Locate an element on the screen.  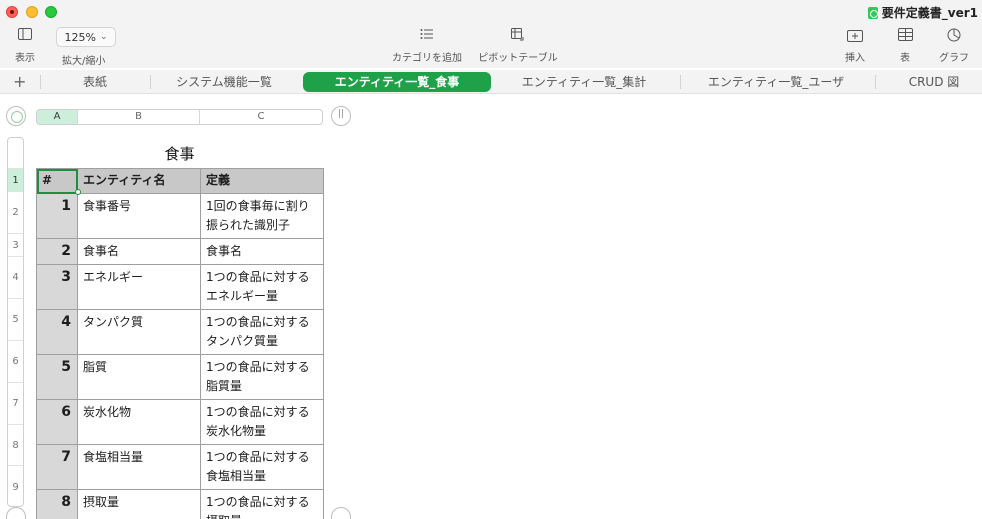
numbers-doc-icon is located at coordinates (872, 12).